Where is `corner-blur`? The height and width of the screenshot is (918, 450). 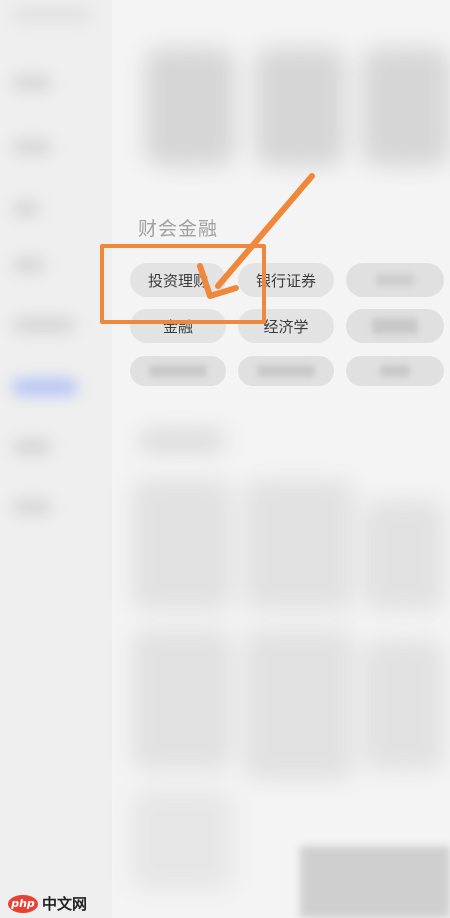
corner-blur is located at coordinates (375, 882).